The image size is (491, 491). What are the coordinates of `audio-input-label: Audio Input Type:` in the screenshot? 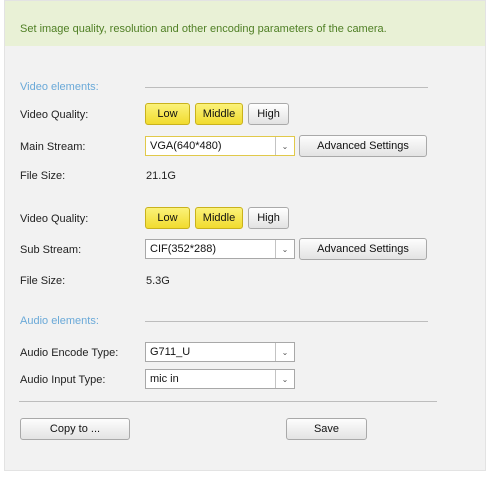 It's located at (63, 380).